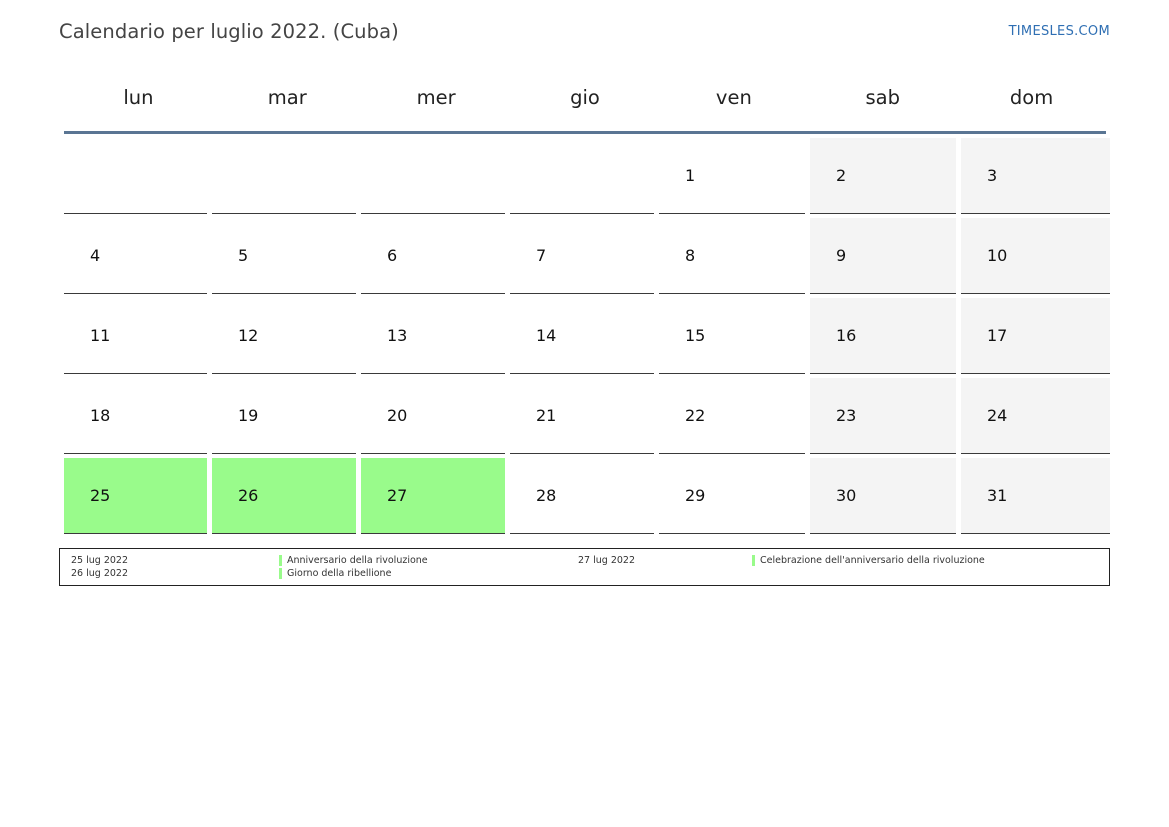 This screenshot has width=1169, height=827. Describe the element at coordinates (339, 573) in the screenshot. I see `legend-holiday-name: Giorno della ribellione` at that location.